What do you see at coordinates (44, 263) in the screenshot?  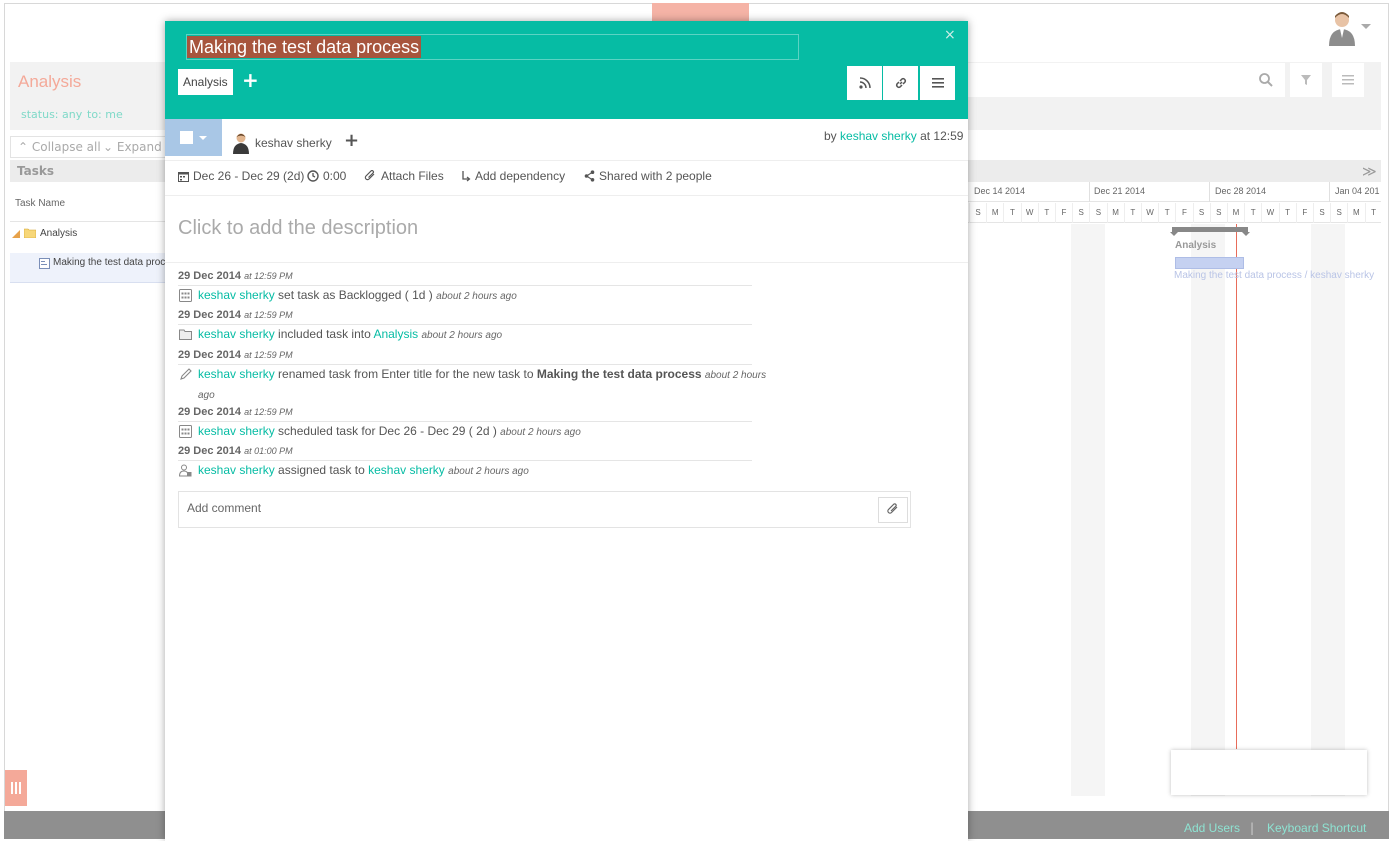 I see `task-icon` at bounding box center [44, 263].